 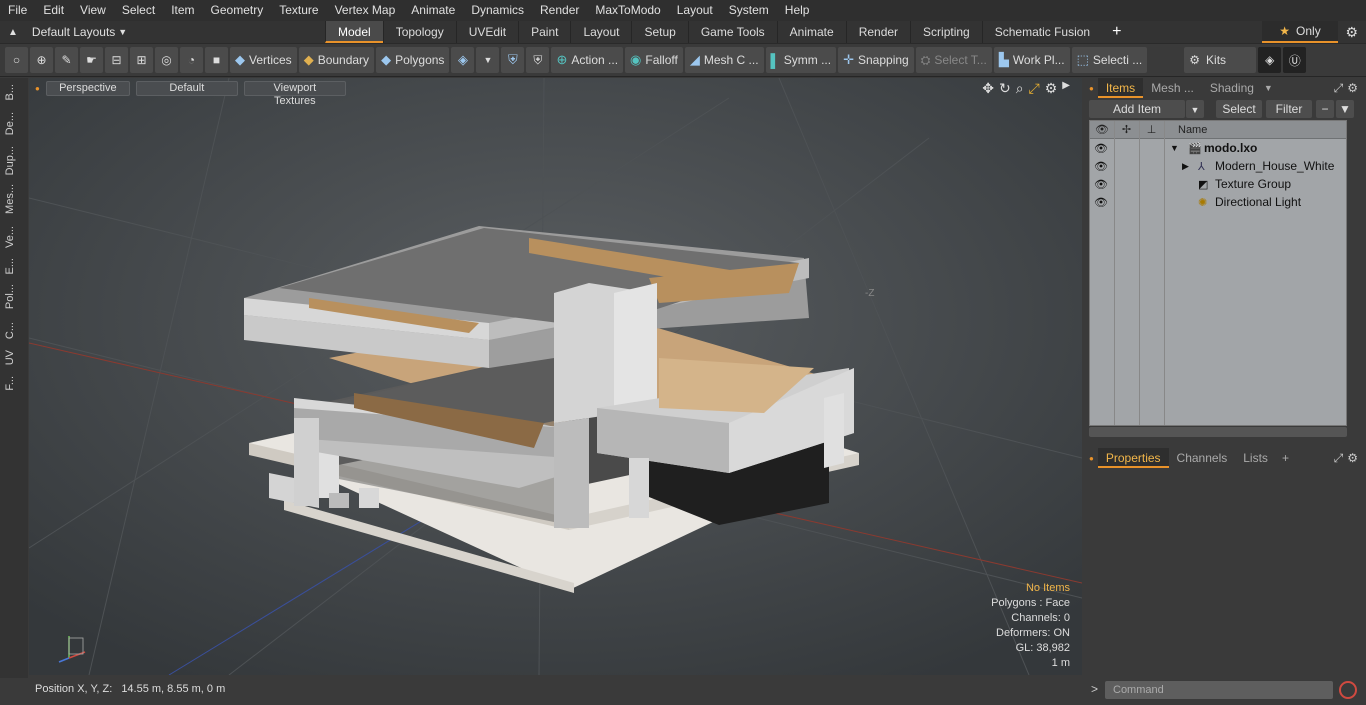 I want to click on tree-row: 👁 ◩ Texture Group, so click(x=1218, y=184).